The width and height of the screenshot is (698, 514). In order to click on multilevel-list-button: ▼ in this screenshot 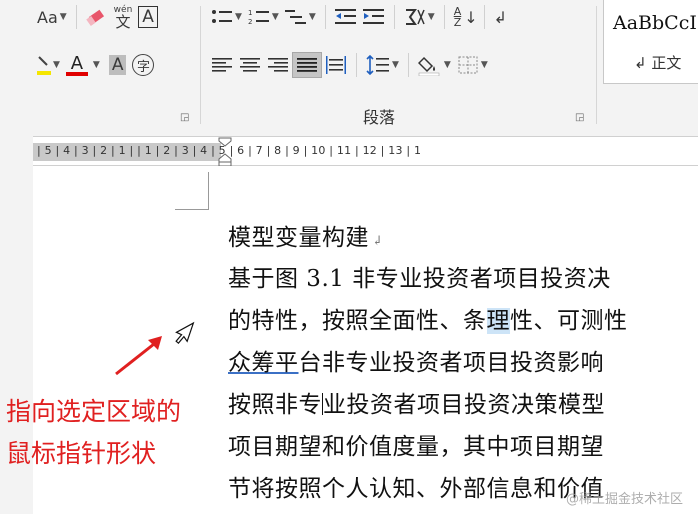, I will do `click(300, 17)`.